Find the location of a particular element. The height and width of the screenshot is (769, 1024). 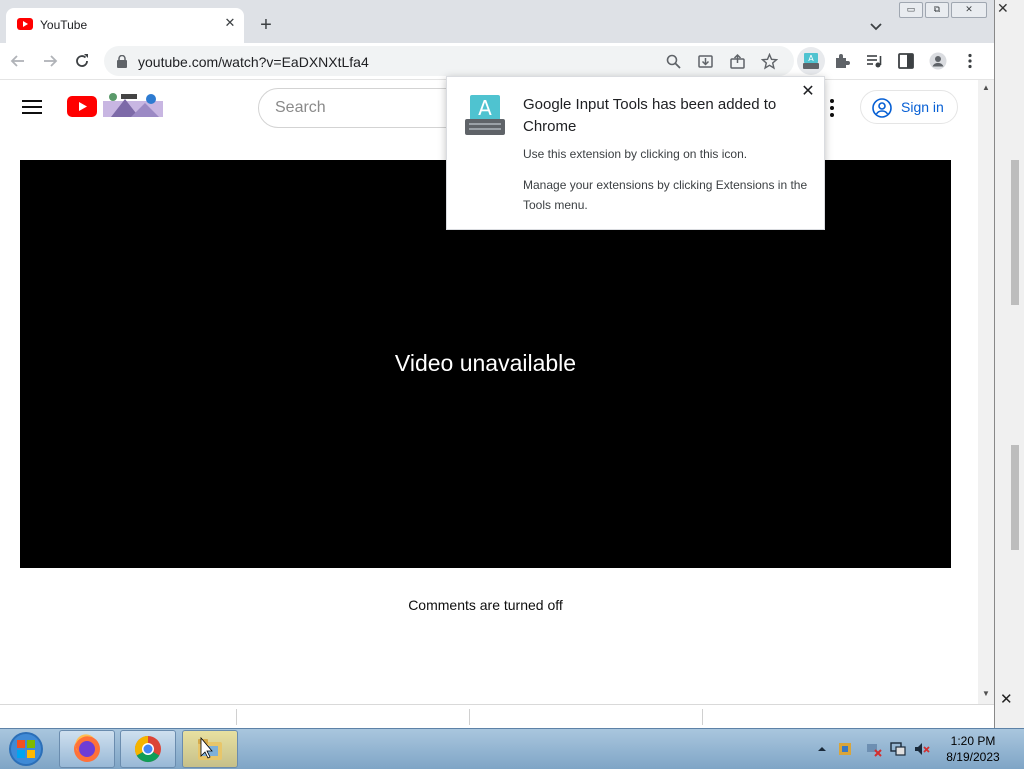

taskbar-firefox is located at coordinates (87, 749).